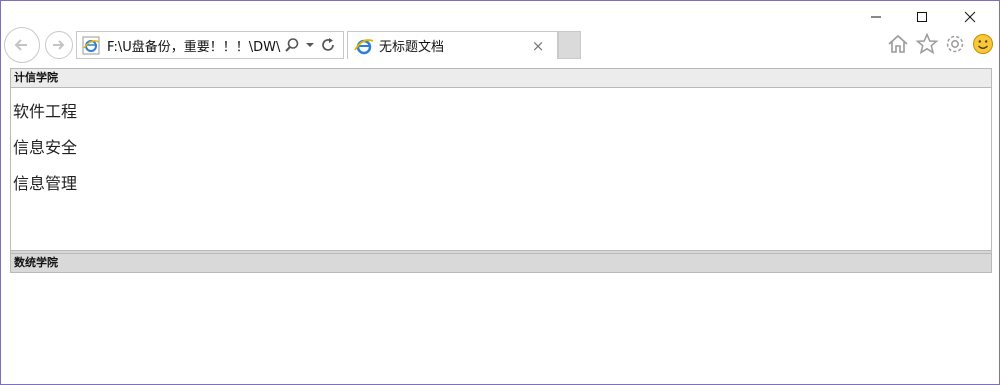  What do you see at coordinates (955, 44) in the screenshot?
I see `gear-icon` at bounding box center [955, 44].